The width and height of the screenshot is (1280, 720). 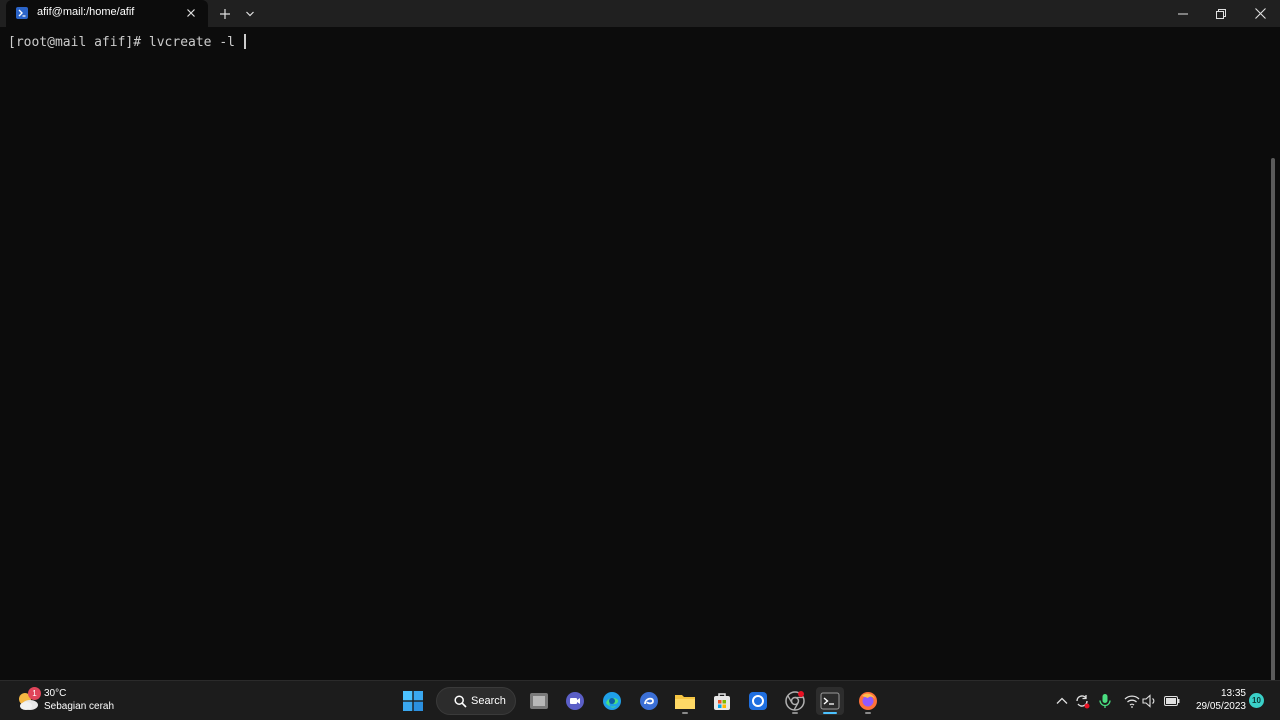 I want to click on chat-button, so click(x=575, y=701).